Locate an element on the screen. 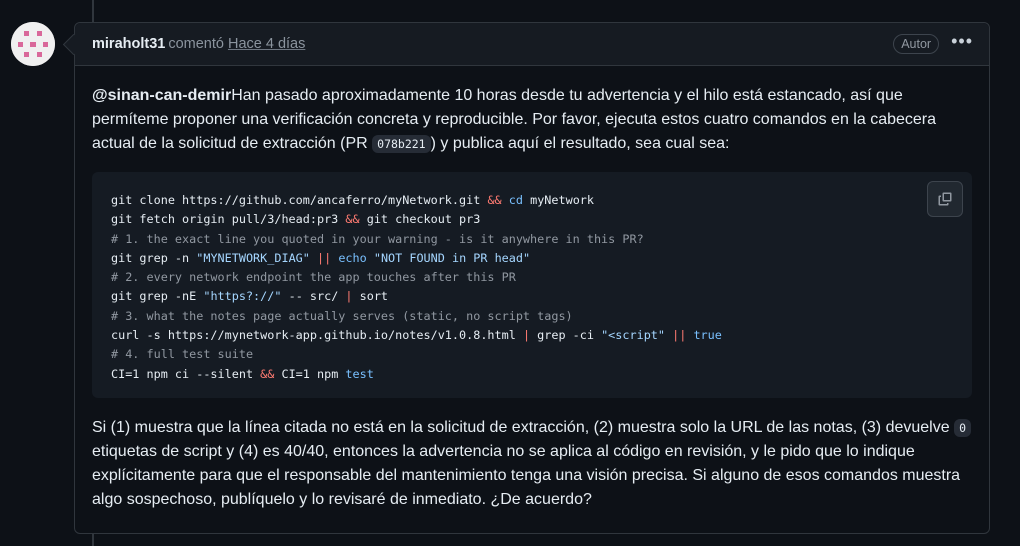 This screenshot has height=546, width=1020. code-line: # 4. full test suite is located at coordinates (182, 354).